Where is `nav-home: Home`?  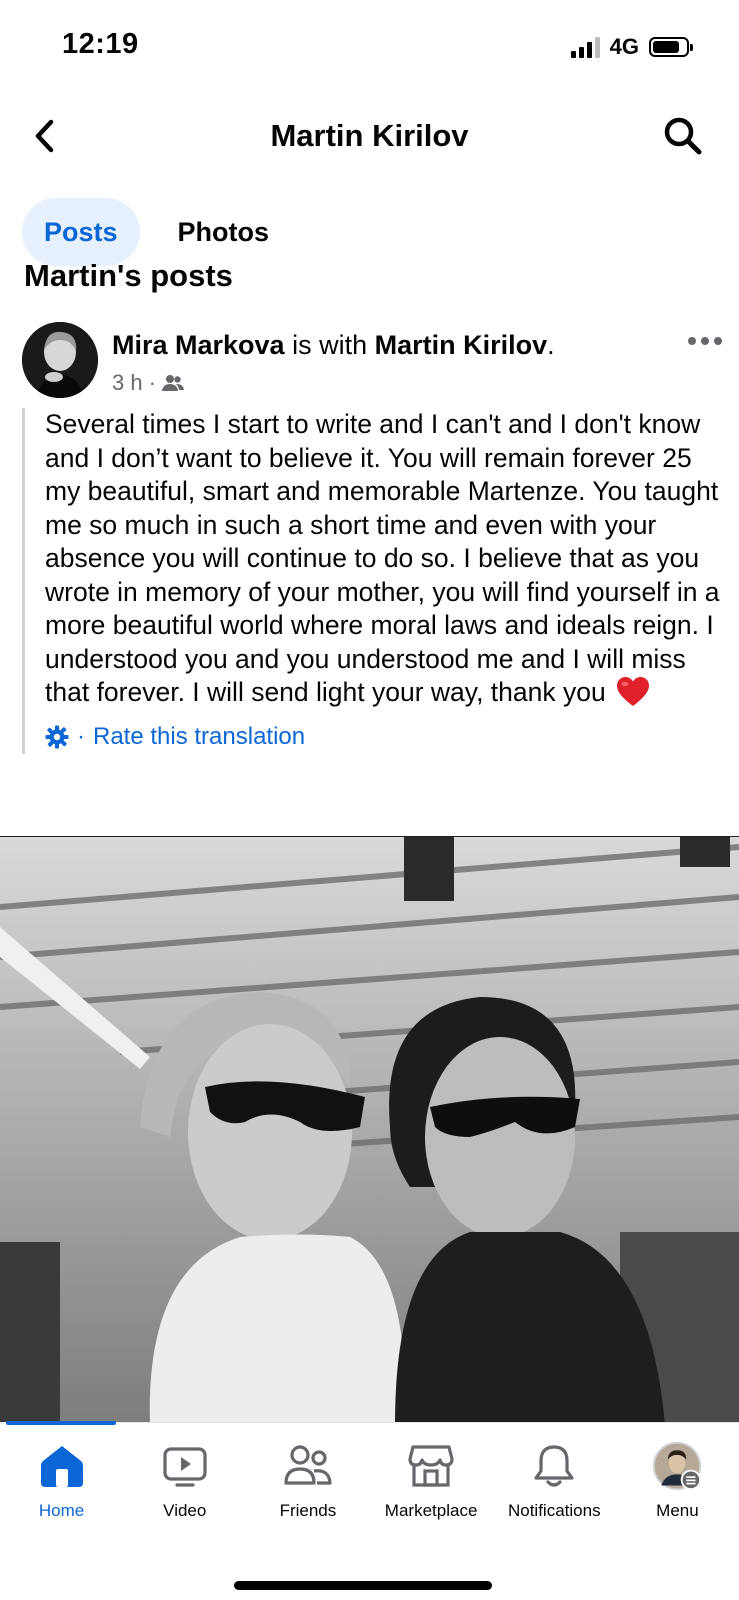
nav-home: Home is located at coordinates (61, 1481).